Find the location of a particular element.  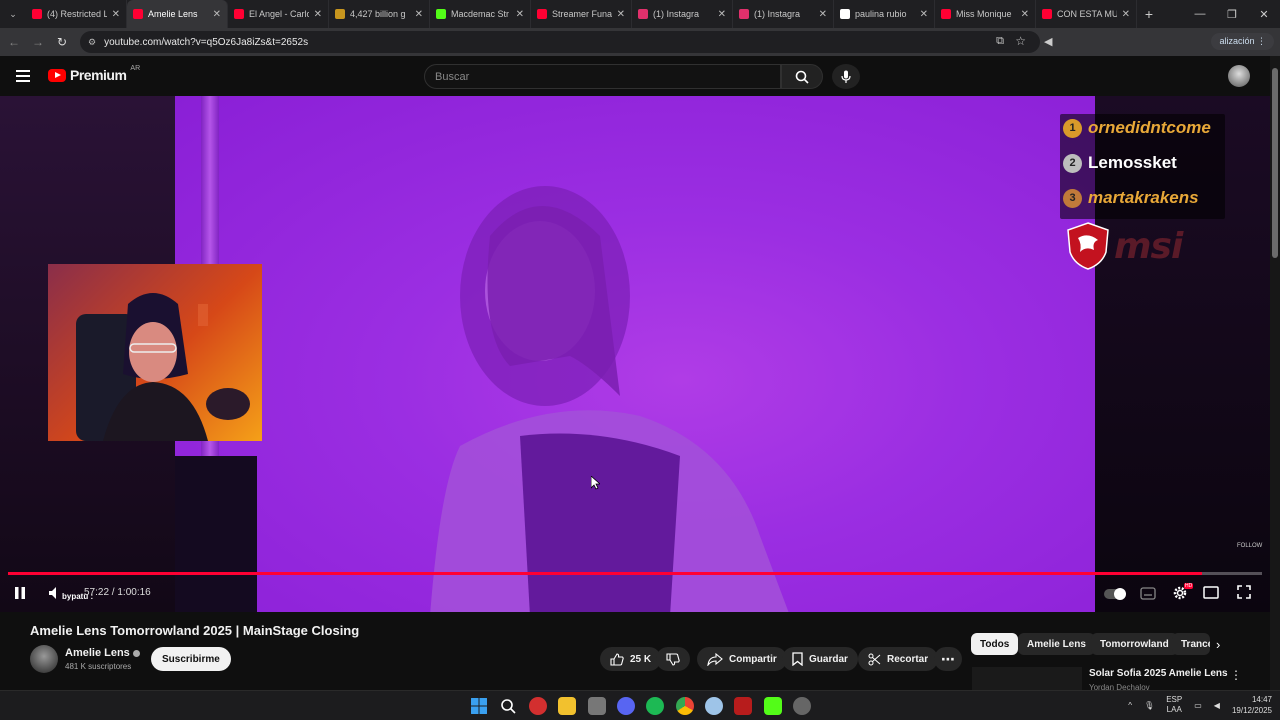

seek-bar is located at coordinates (635, 573).